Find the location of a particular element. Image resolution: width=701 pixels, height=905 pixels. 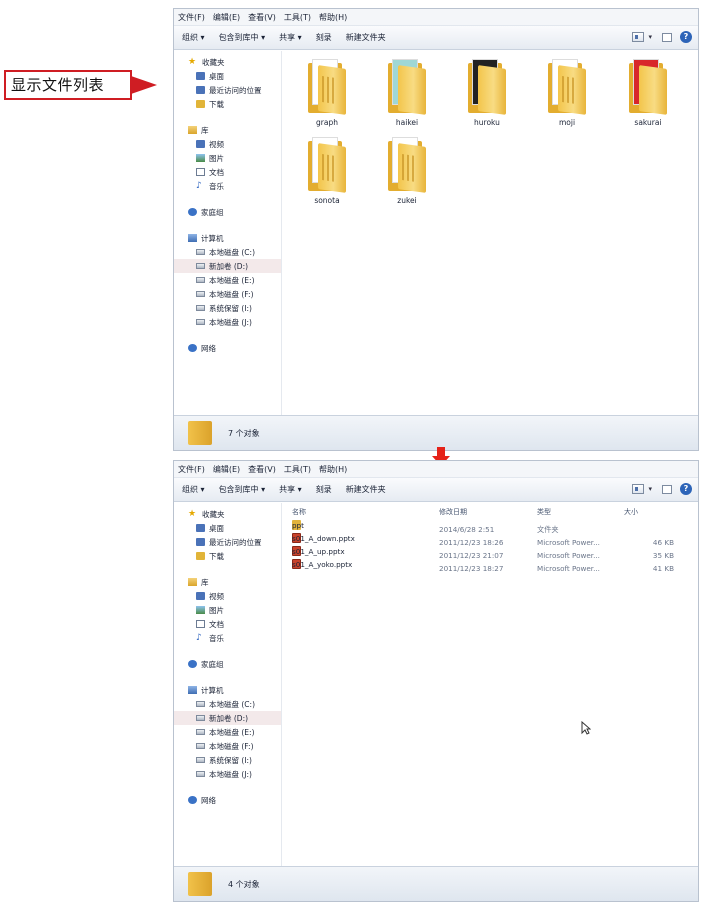

item-count: 7 个对象 is located at coordinates (244, 433).